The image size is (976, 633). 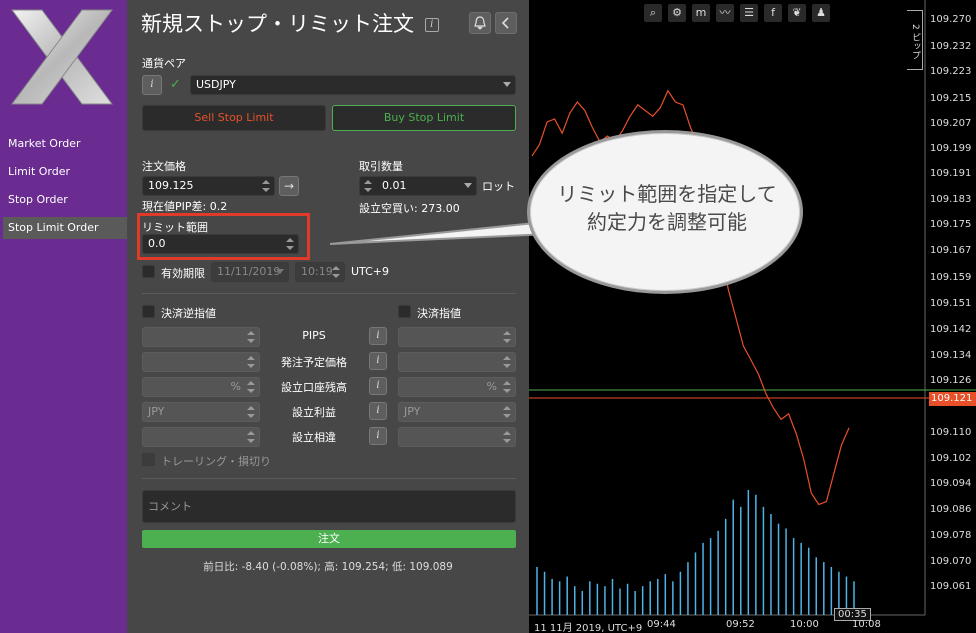 What do you see at coordinates (677, 13) in the screenshot?
I see `settings-icon: ⚙` at bounding box center [677, 13].